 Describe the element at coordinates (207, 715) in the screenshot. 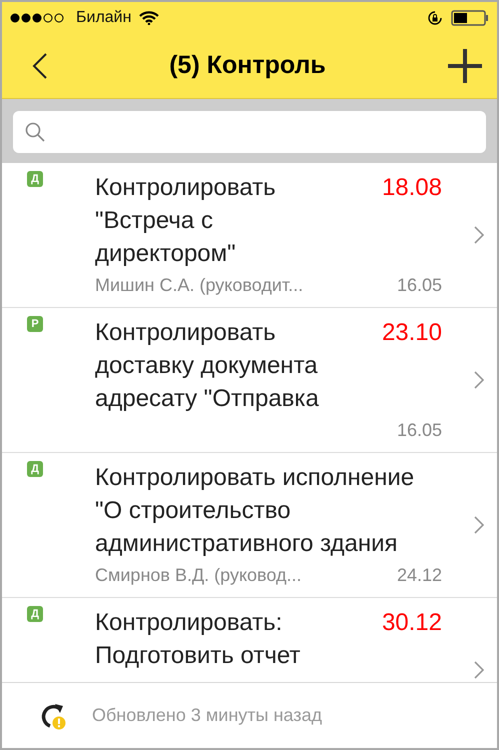

I see `update-status: Обновлено 3 минуты назад` at that location.